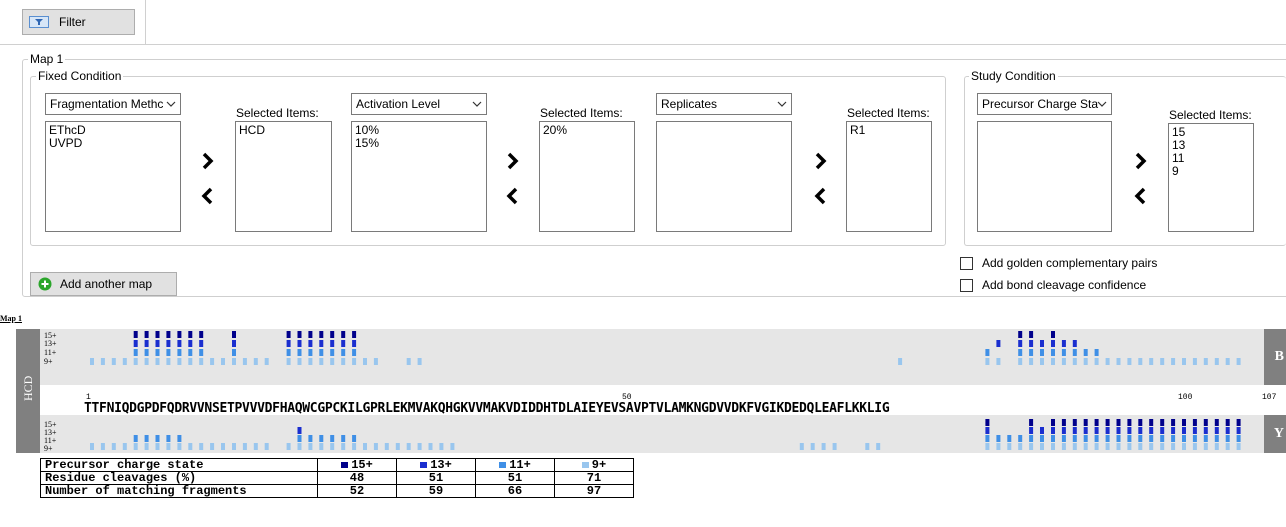 The height and width of the screenshot is (527, 1286). Describe the element at coordinates (45, 284) in the screenshot. I see `add-icon` at that location.